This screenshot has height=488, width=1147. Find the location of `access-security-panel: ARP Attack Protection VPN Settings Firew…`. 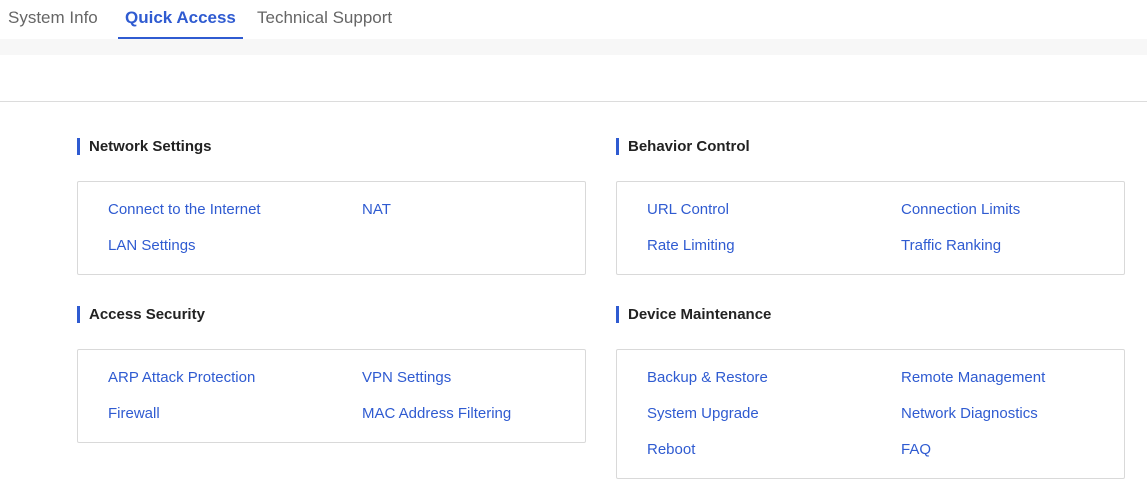

access-security-panel: ARP Attack Protection VPN Settings Firew… is located at coordinates (331, 396).